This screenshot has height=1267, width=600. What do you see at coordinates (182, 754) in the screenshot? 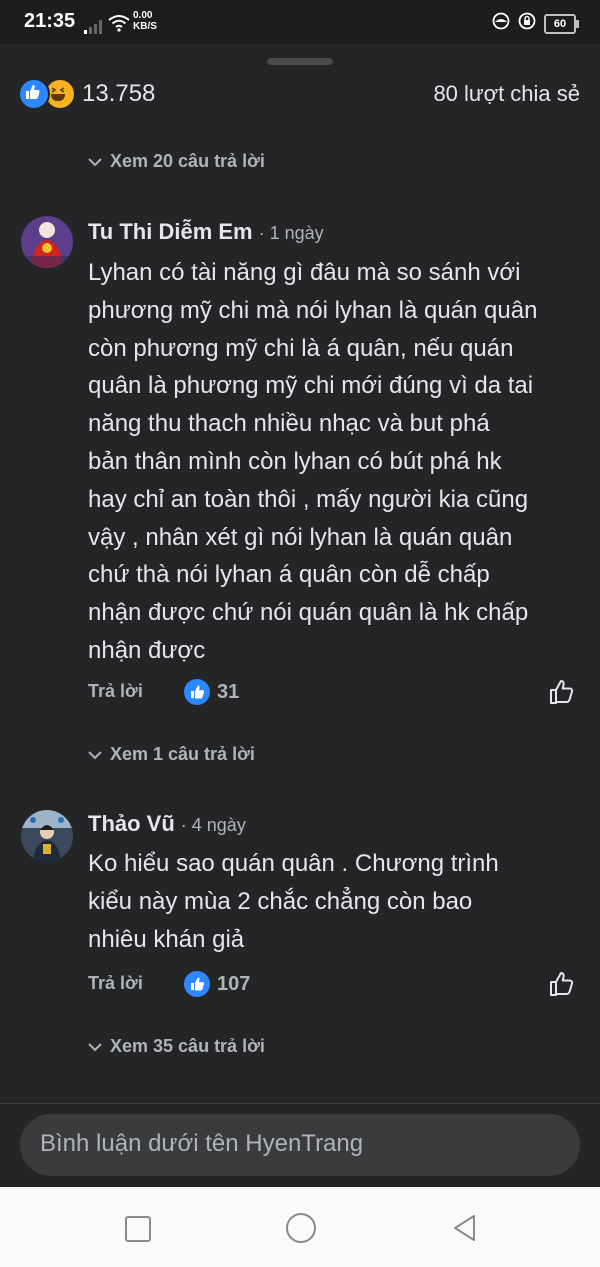
I see `view-replies-label: Xem 1 câu trả lời` at bounding box center [182, 754].